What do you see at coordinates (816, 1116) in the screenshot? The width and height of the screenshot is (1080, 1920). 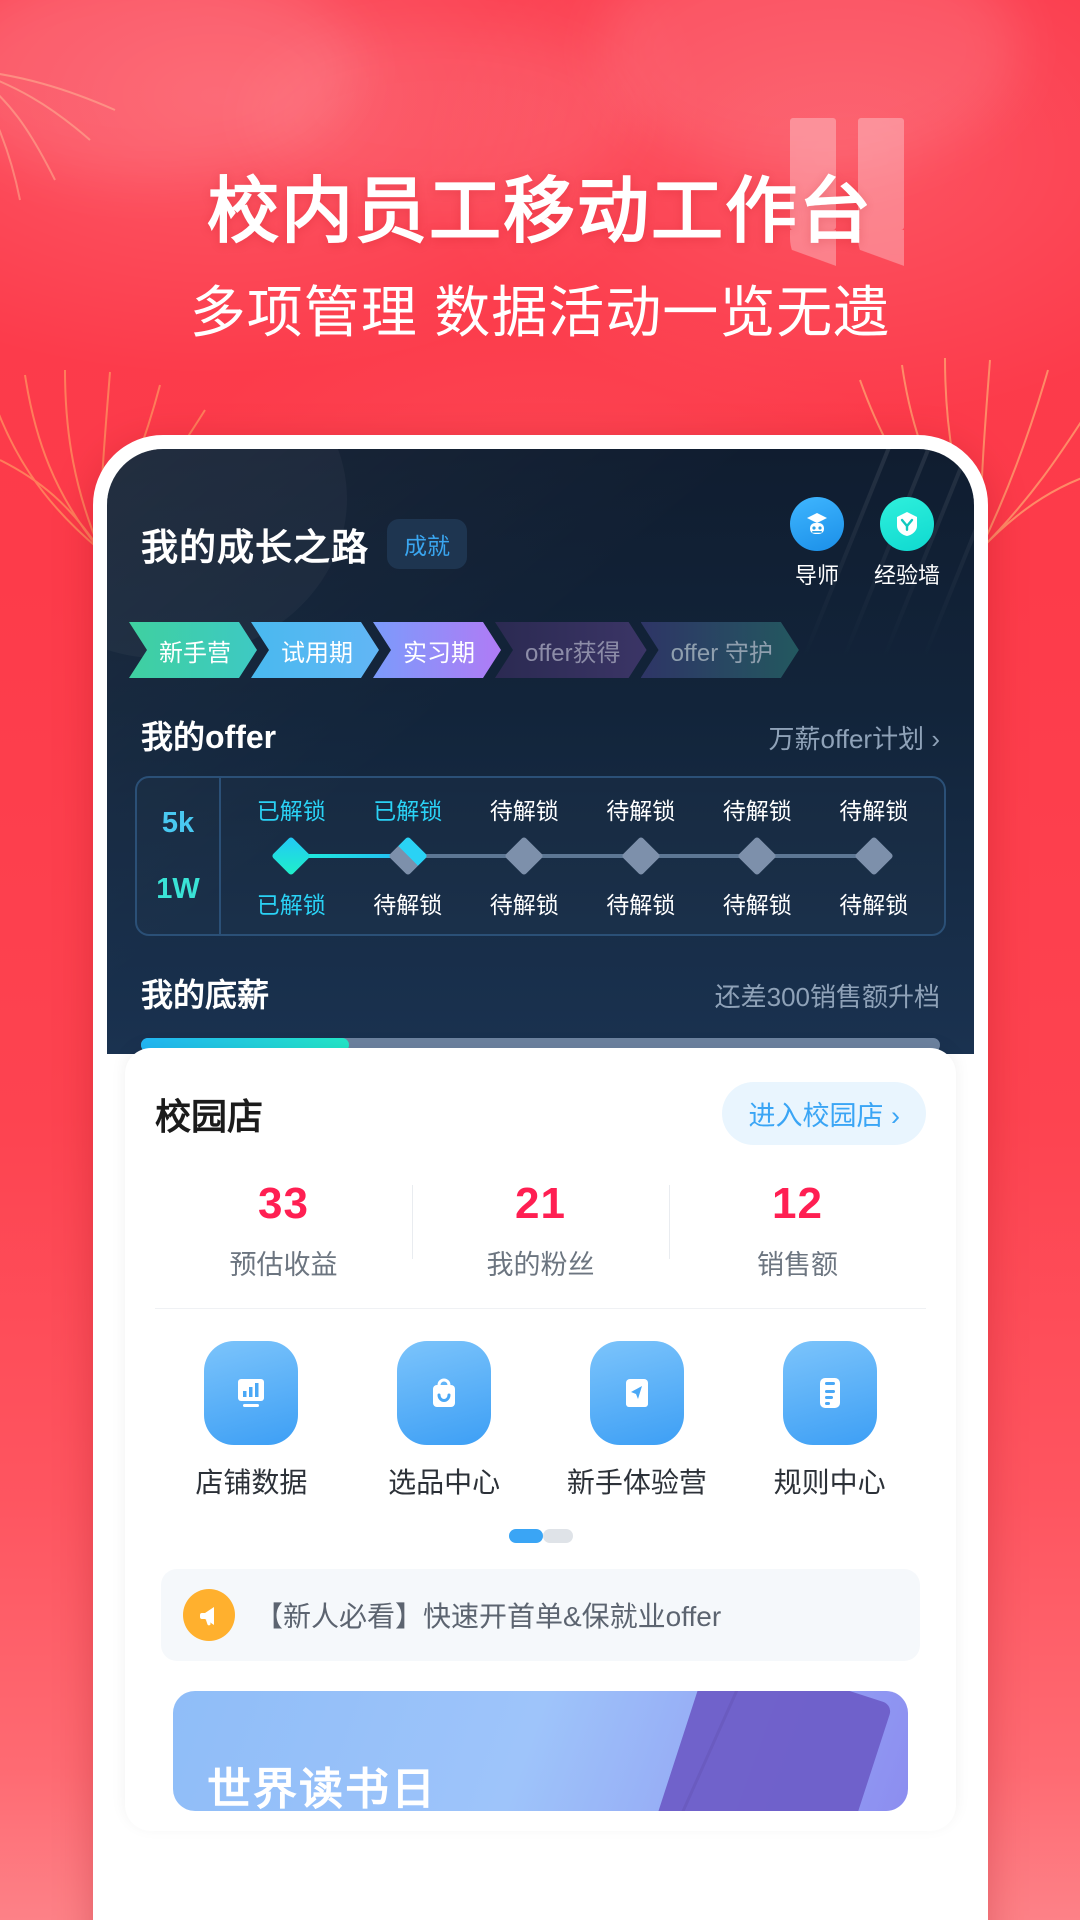 I see `enter-store-label: 进入校园店` at bounding box center [816, 1116].